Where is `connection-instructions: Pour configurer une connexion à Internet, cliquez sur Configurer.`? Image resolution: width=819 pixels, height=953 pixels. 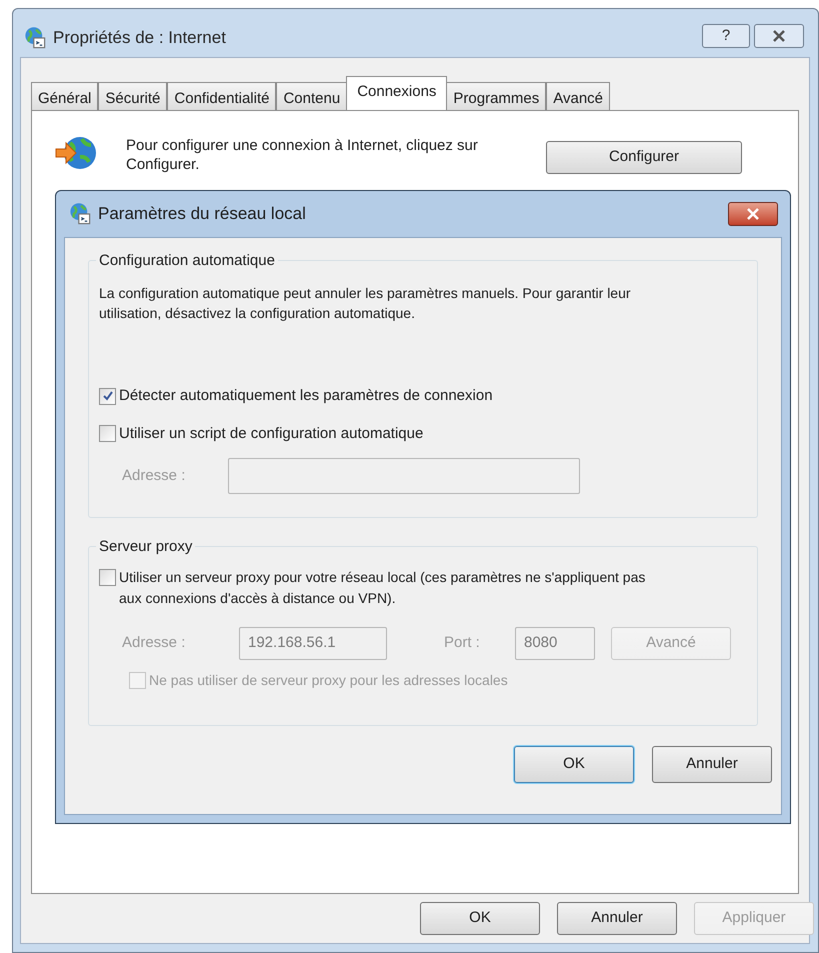
connection-instructions: Pour configurer une connexion à Internet, cliquez sur Configurer. is located at coordinates (302, 155).